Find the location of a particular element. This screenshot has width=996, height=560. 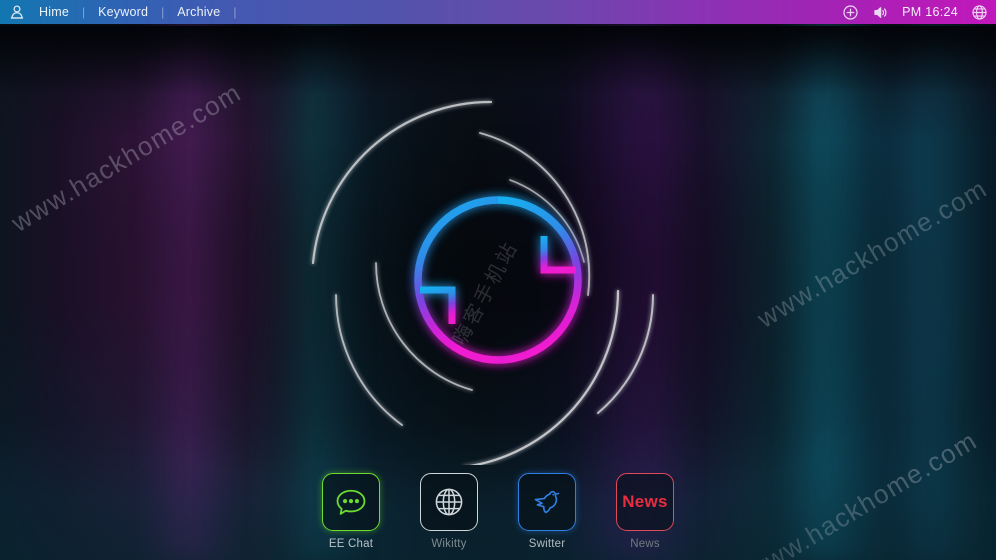

dock-tile-ee-chat is located at coordinates (351, 502).